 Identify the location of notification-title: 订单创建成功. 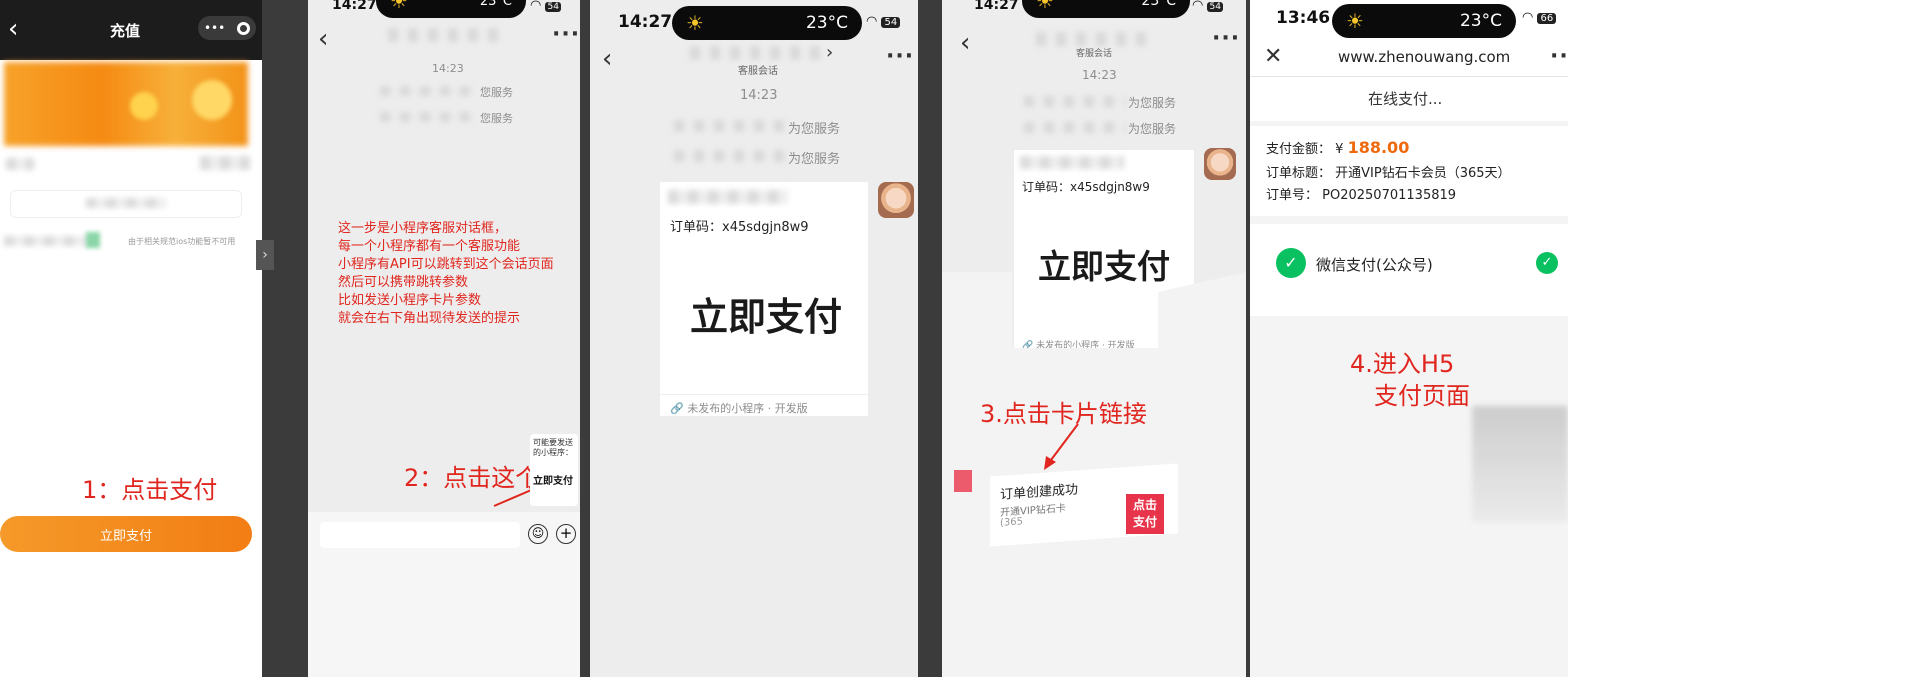
(1039, 492).